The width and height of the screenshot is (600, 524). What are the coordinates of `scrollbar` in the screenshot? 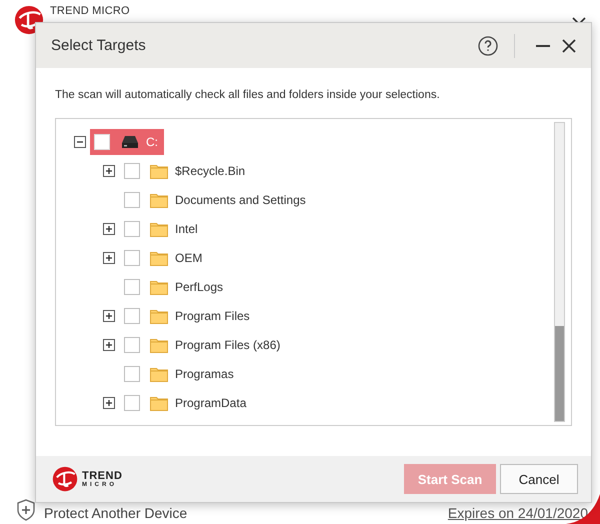 It's located at (559, 272).